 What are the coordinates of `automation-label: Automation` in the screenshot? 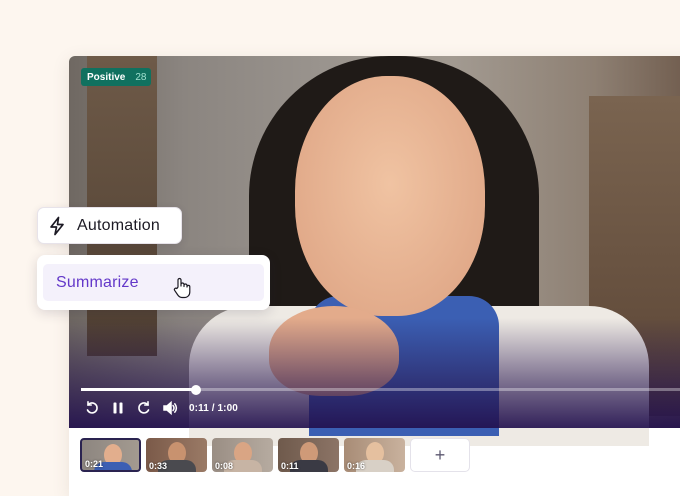 It's located at (118, 225).